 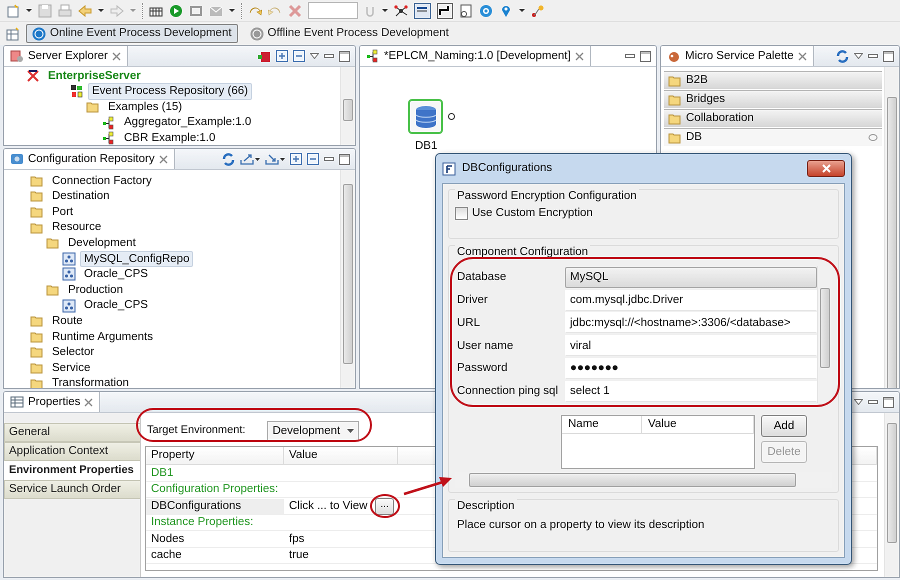 I want to click on input-field: select 1, so click(x=691, y=391).